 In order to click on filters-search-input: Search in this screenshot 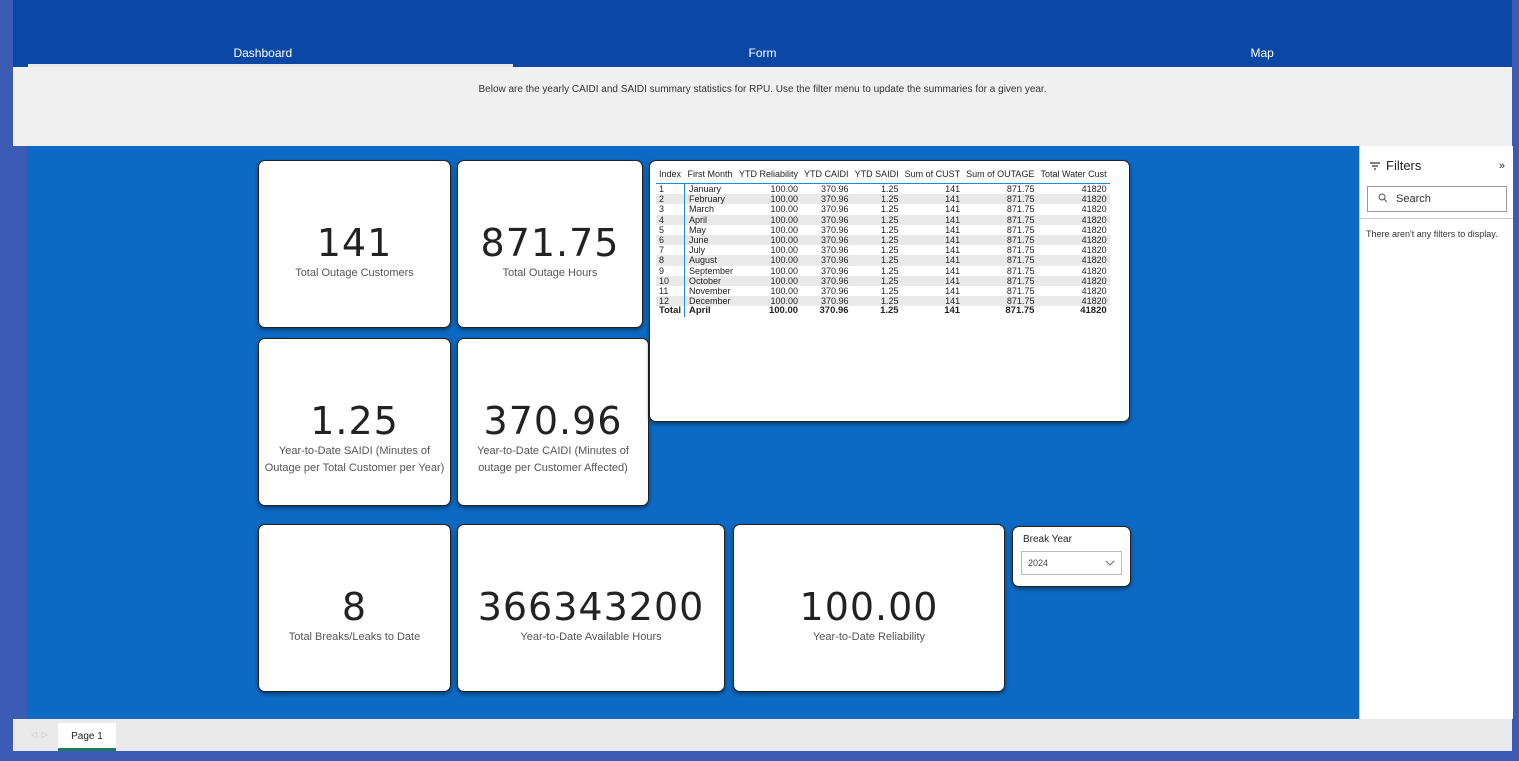, I will do `click(1437, 199)`.